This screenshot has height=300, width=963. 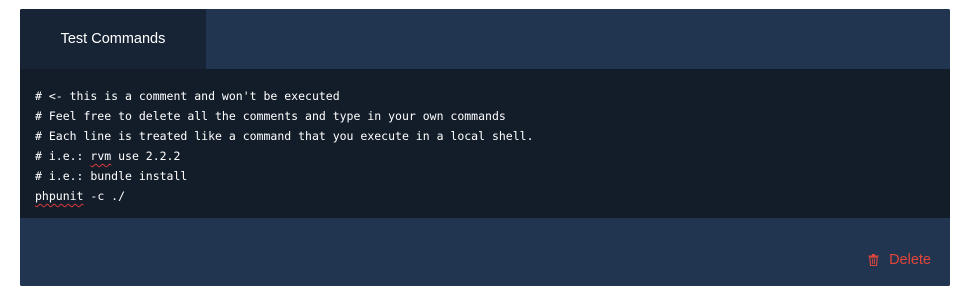 I want to click on tab-test-commands: Test Commands, so click(x=113, y=39).